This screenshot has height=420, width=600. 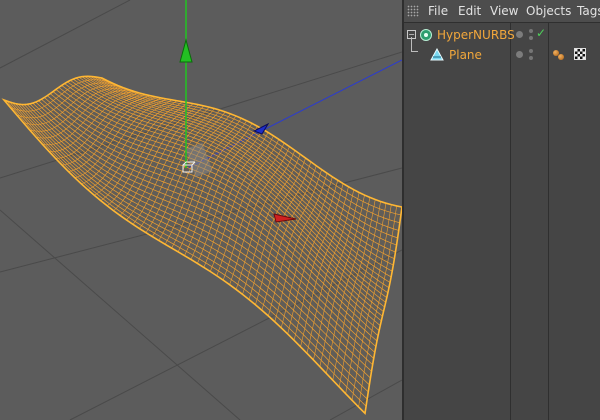 I want to click on menu-objects: Objects, so click(x=548, y=11).